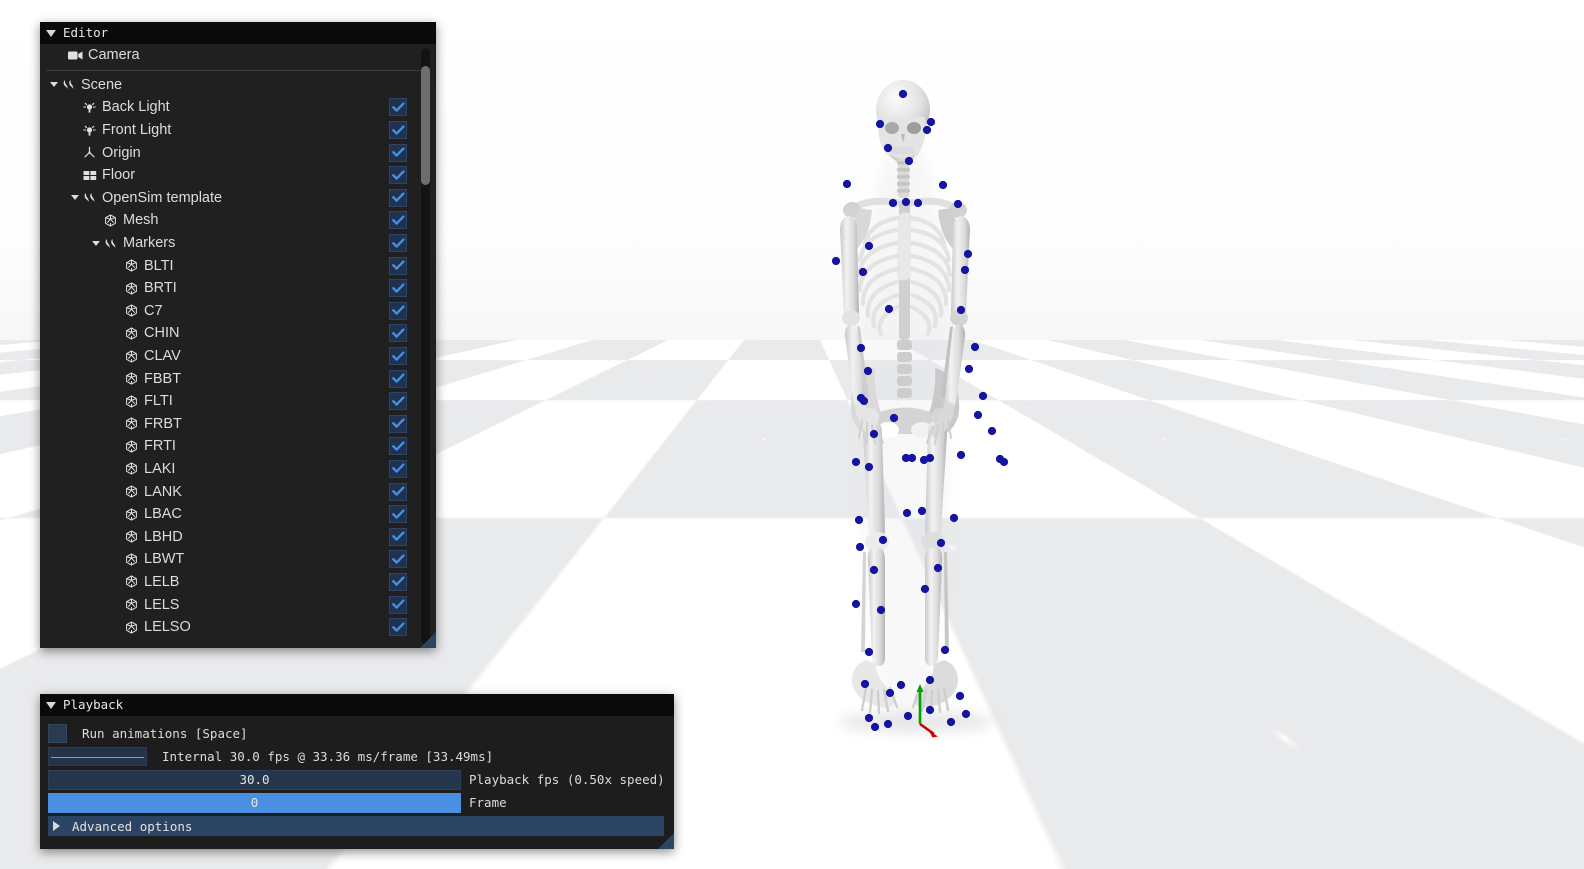 The width and height of the screenshot is (1584, 869). Describe the element at coordinates (238, 175) in the screenshot. I see `tree-item-floor: Floor` at that location.